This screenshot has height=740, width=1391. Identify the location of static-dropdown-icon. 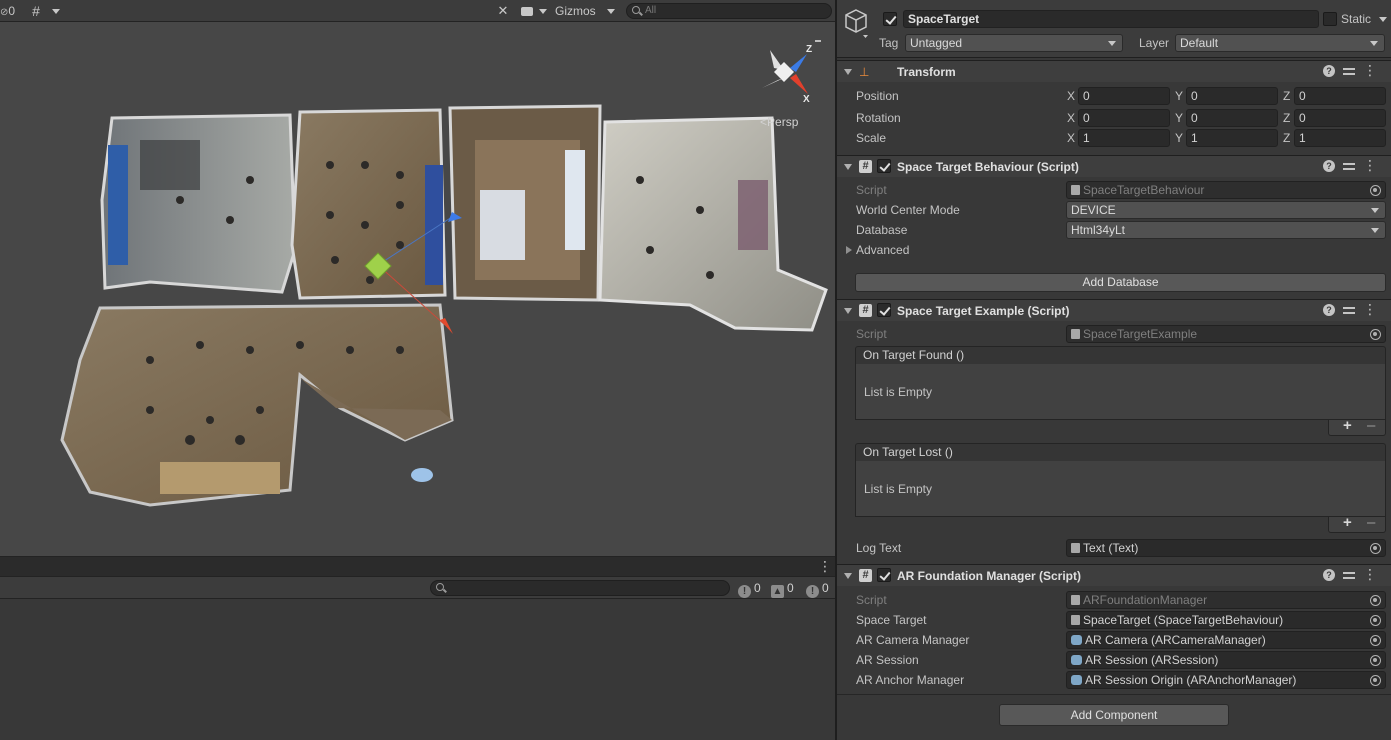
(1383, 19).